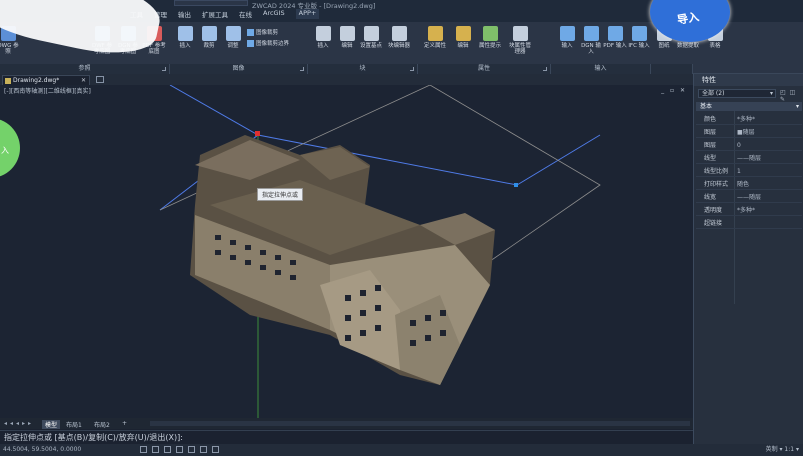 Image resolution: width=803 pixels, height=456 pixels. Describe the element at coordinates (83, 80) in the screenshot. I see `close-icon: ✕` at that location.